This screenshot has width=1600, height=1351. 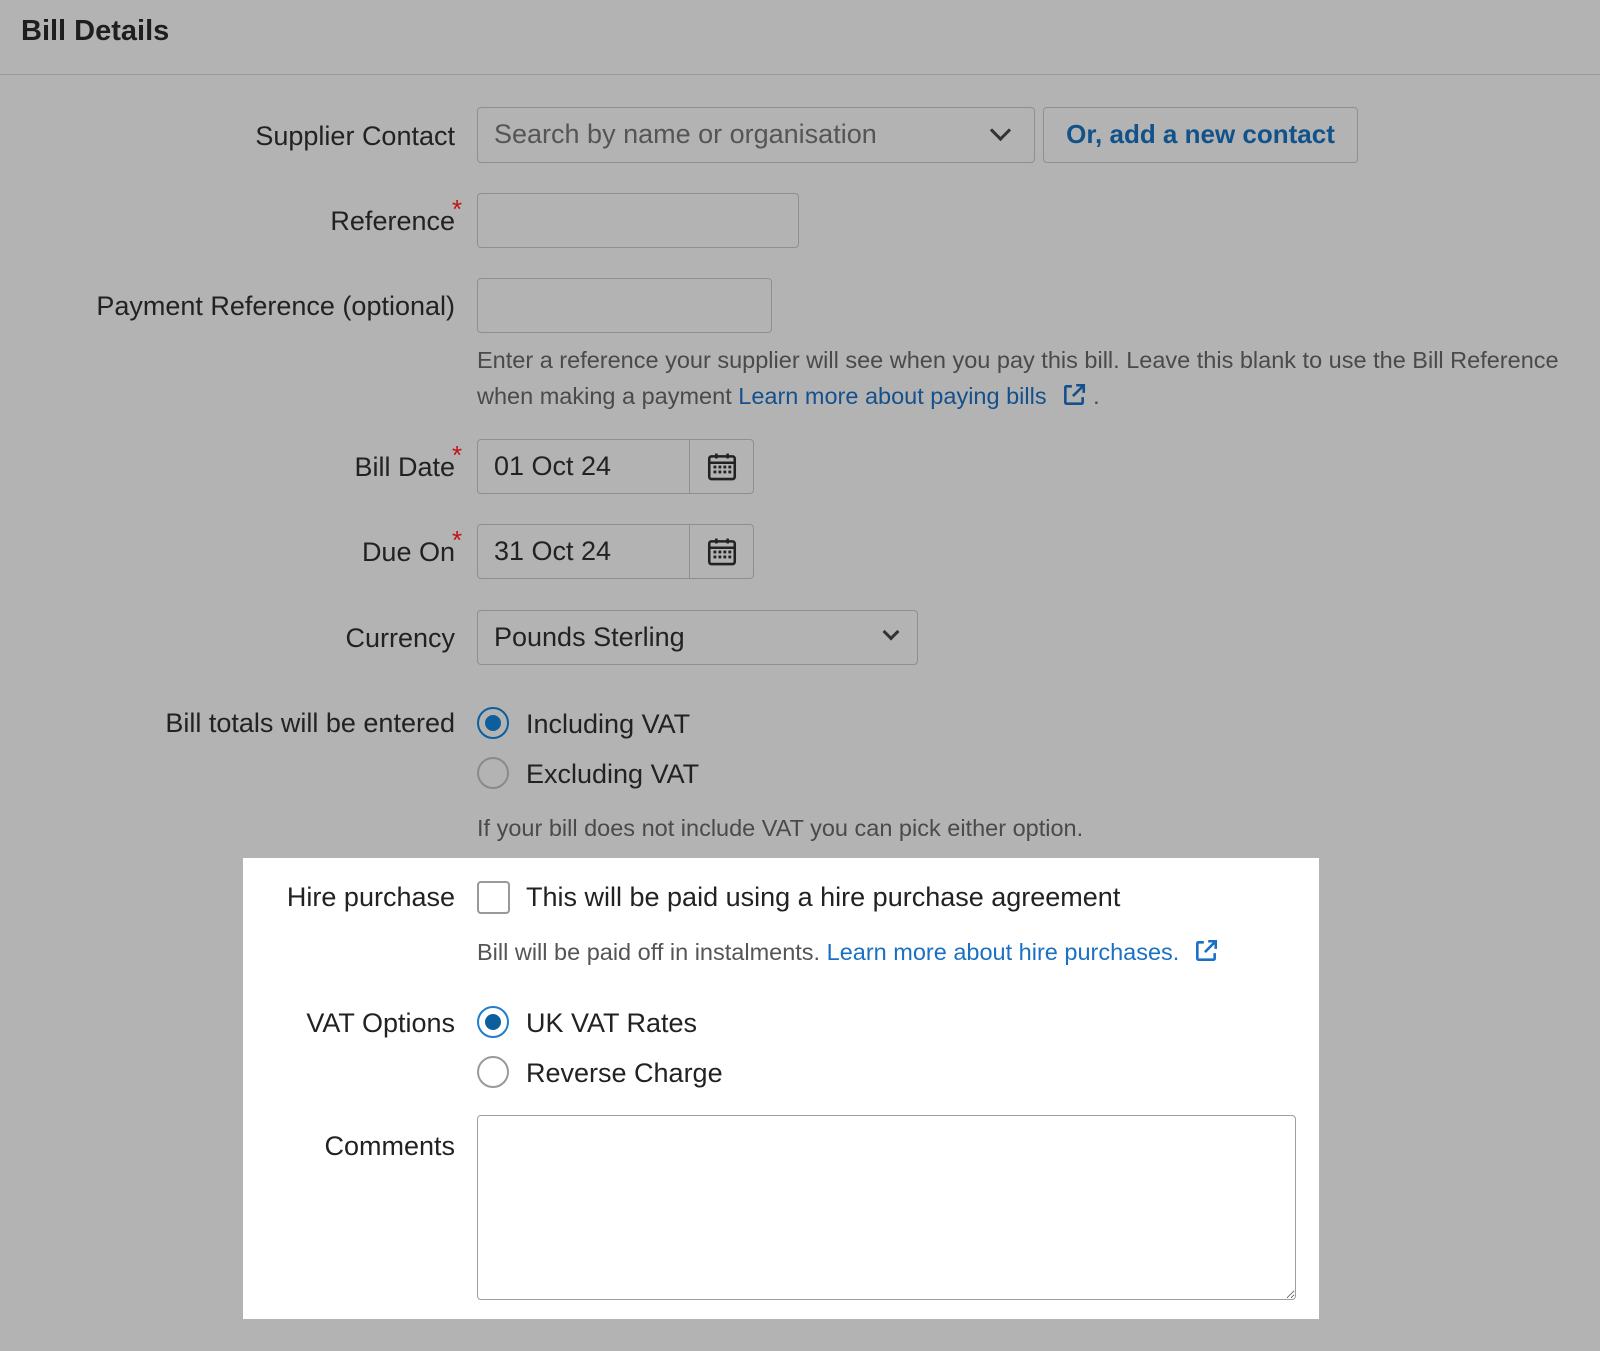 What do you see at coordinates (892, 396) in the screenshot?
I see `paying-bills-link: Learn more about paying bills` at bounding box center [892, 396].